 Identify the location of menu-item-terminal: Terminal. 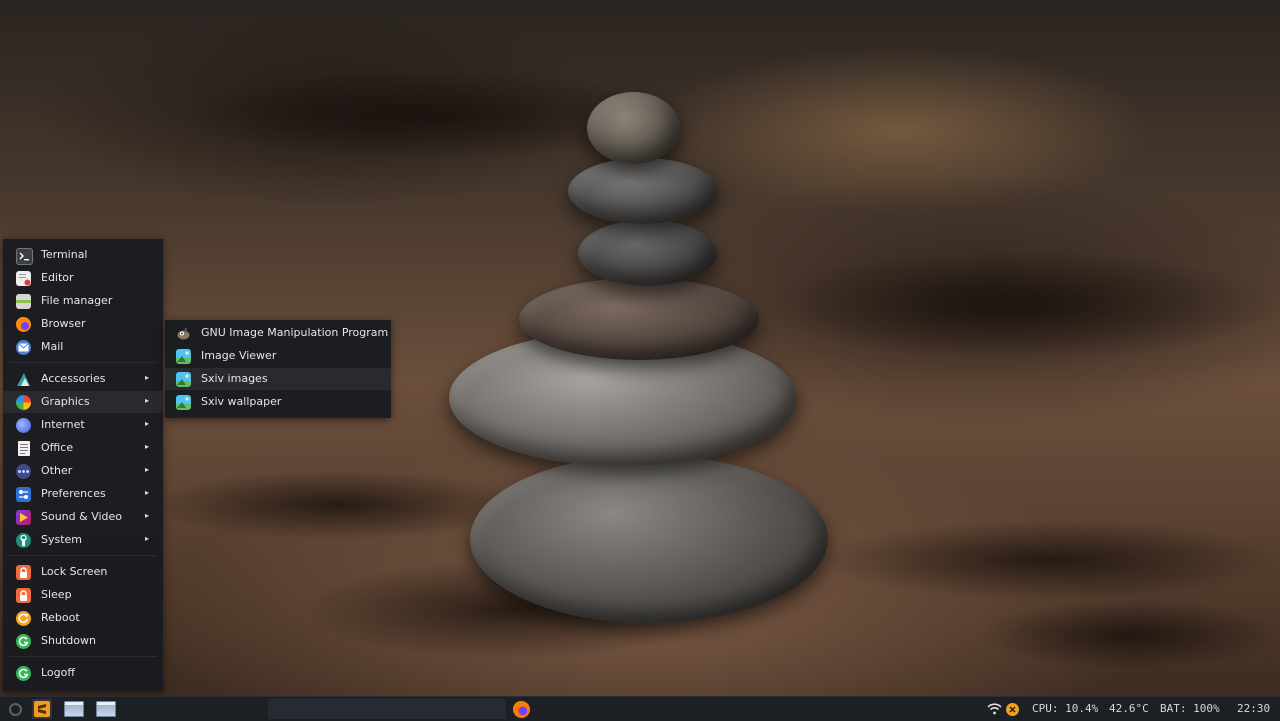
(83, 255).